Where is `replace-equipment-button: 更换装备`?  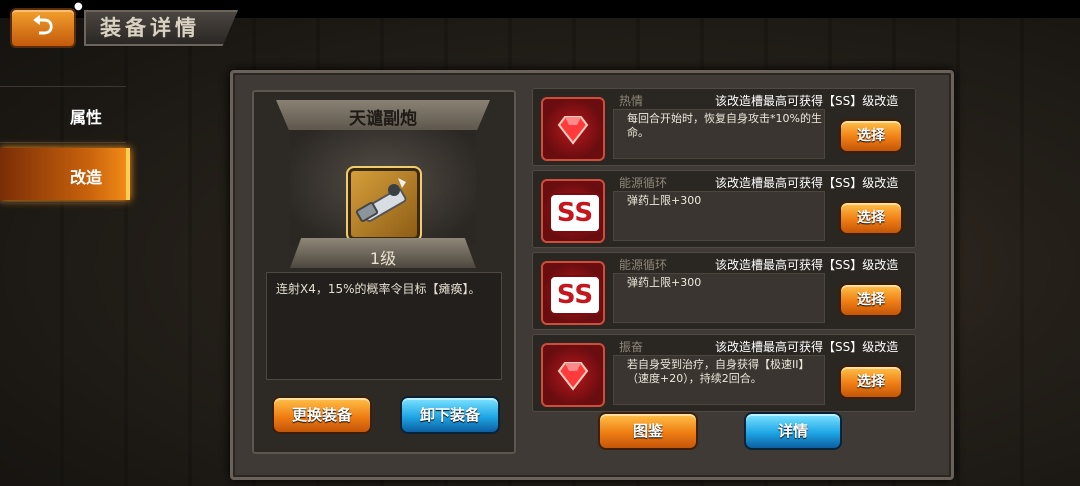 replace-equipment-button: 更换装备 is located at coordinates (322, 415).